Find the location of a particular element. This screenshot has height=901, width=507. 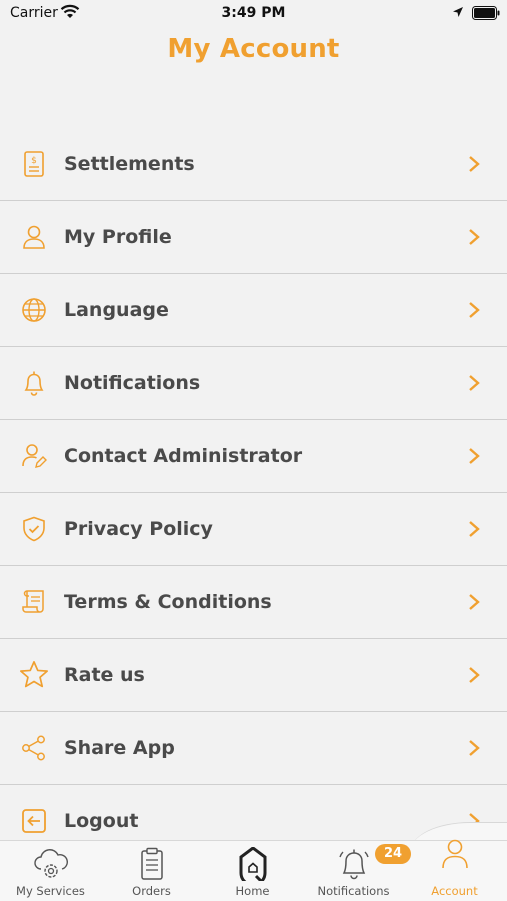

menu-label: Privacy Policy is located at coordinates (138, 529).